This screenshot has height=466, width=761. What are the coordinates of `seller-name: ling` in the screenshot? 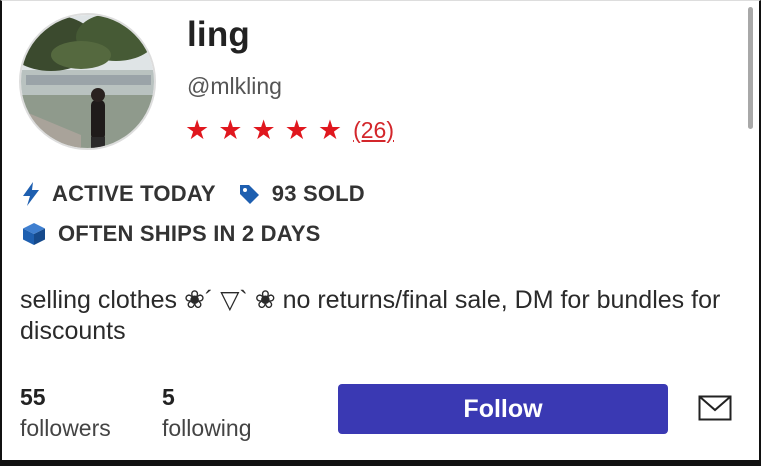 It's located at (219, 34).